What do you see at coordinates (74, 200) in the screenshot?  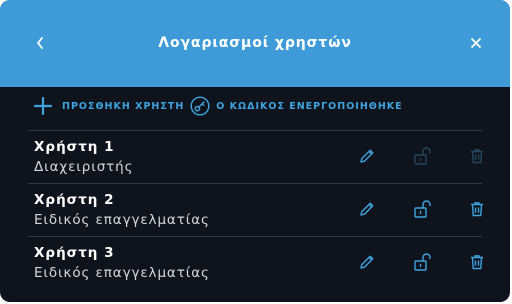 I see `user-name: Χρήστη 2` at bounding box center [74, 200].